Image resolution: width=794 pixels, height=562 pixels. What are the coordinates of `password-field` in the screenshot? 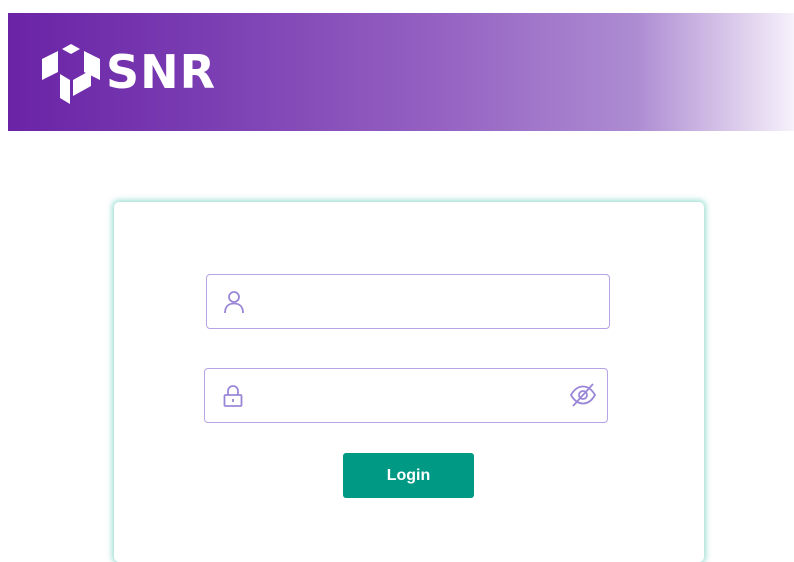 It's located at (406, 395).